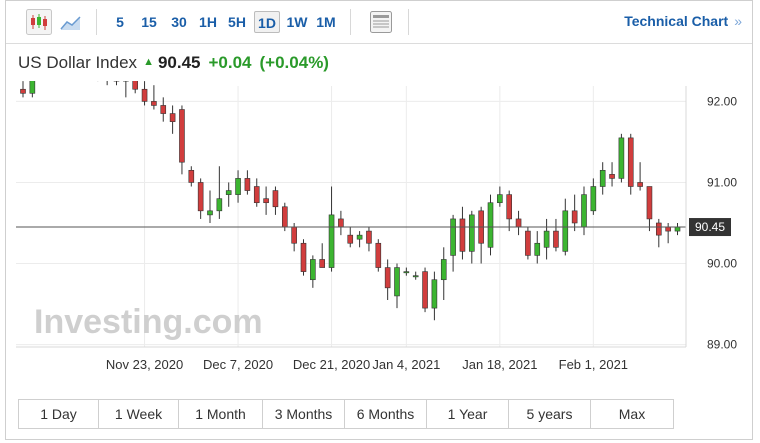 The image size is (760, 443). Describe the element at coordinates (148, 62) in the screenshot. I see `up-arrow-icon: ▲` at that location.